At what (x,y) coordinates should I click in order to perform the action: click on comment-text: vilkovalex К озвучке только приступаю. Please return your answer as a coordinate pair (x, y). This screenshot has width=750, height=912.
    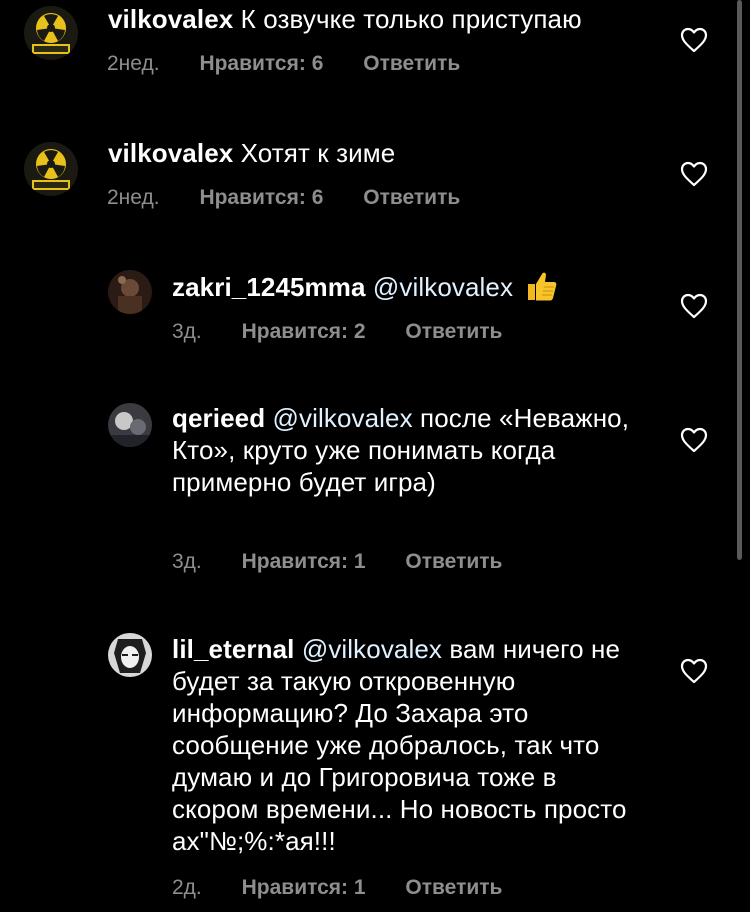
    Looking at the image, I should click on (388, 19).